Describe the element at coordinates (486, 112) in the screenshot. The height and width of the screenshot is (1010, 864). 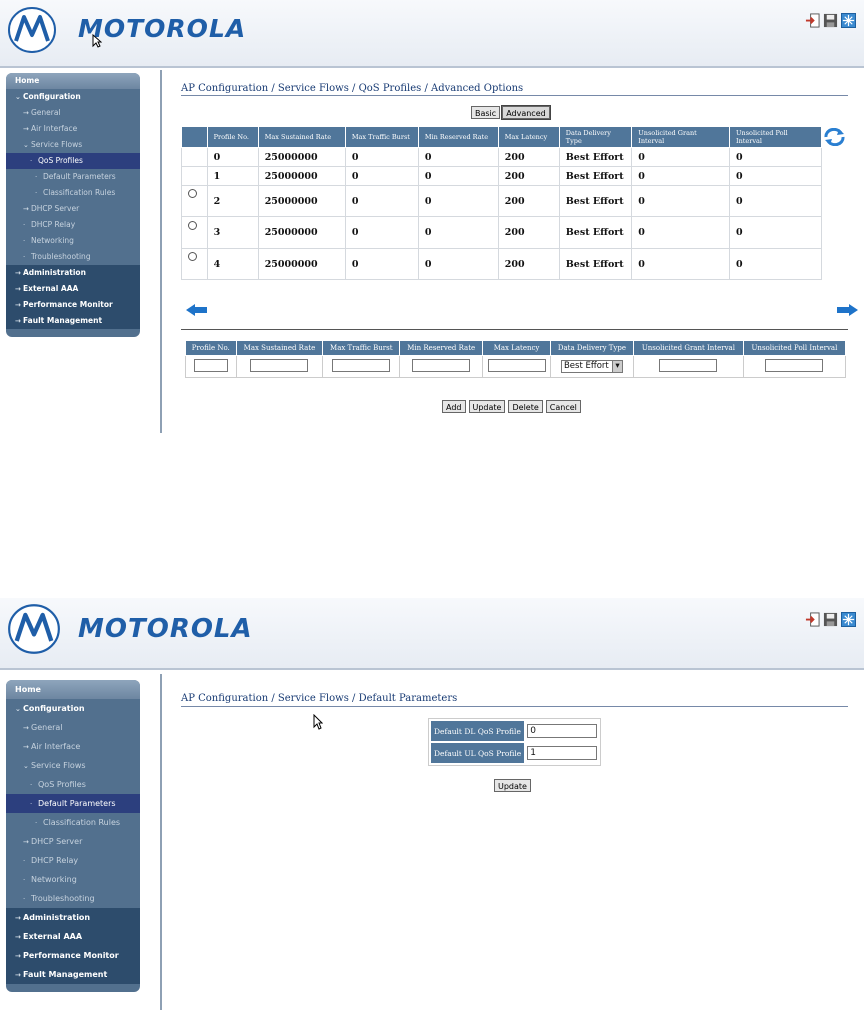
I see `basic-button: Basic` at that location.